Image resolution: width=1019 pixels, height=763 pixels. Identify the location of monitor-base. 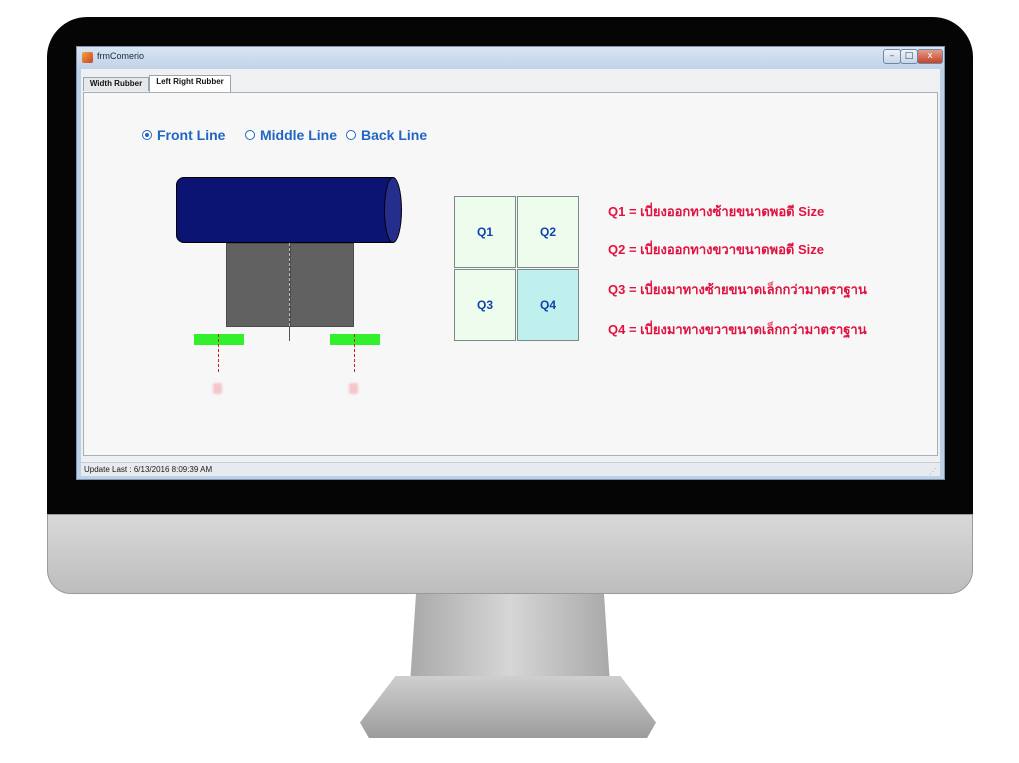
(508, 707).